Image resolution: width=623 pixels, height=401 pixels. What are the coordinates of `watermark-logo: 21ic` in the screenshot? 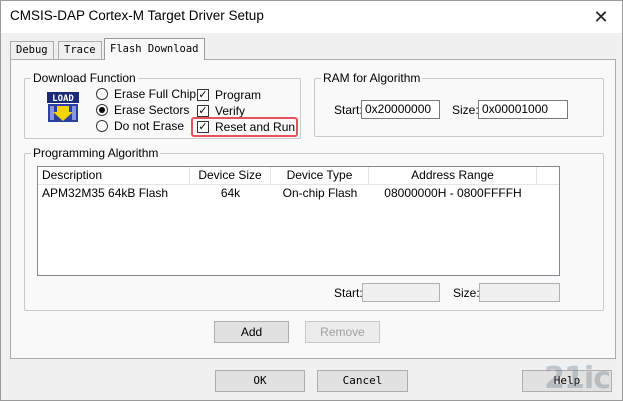 It's located at (577, 378).